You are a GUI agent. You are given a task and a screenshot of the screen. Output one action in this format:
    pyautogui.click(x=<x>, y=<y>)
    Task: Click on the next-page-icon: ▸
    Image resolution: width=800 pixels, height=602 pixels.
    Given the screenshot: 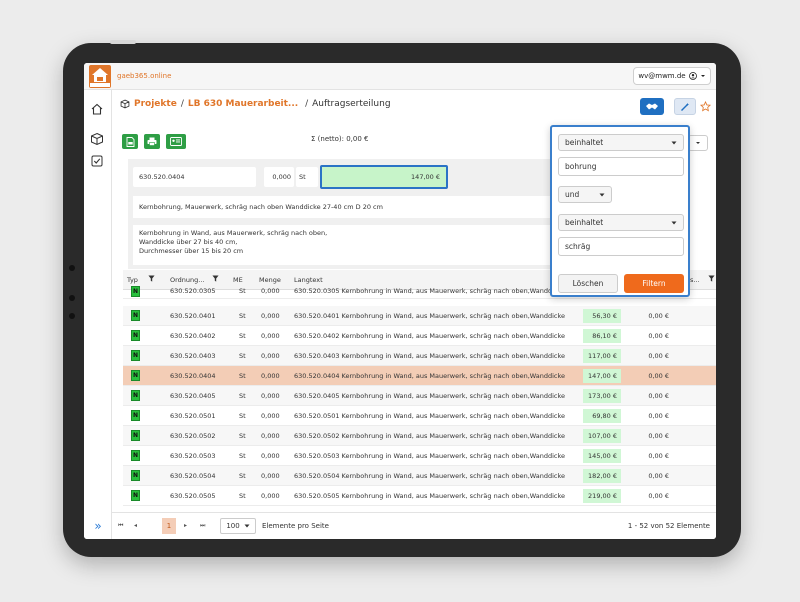 What is the action you would take?
    pyautogui.click(x=185, y=525)
    